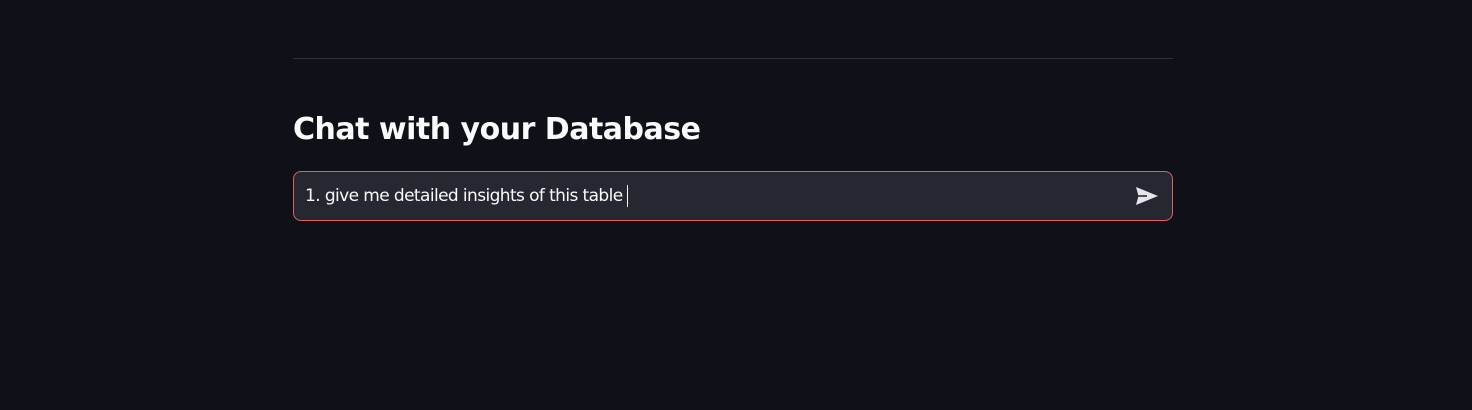 This screenshot has width=1472, height=410. I want to click on send-icon, so click(1147, 196).